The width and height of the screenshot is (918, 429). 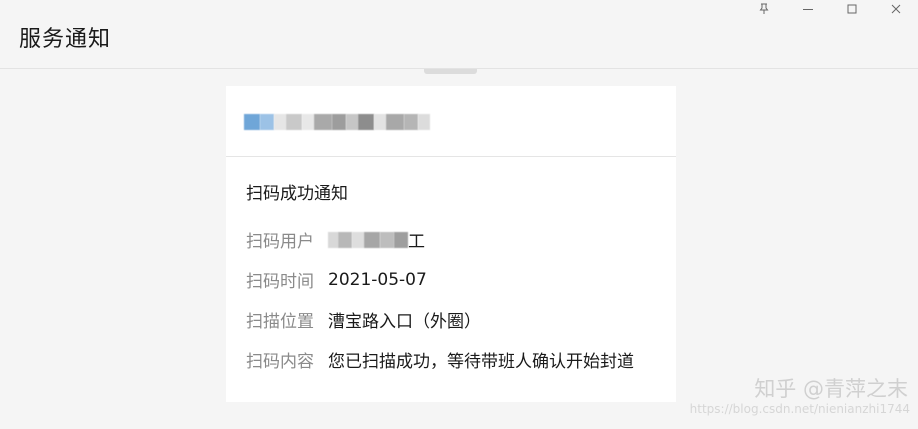 What do you see at coordinates (280, 282) in the screenshot?
I see `field-label: 扫码时间` at bounding box center [280, 282].